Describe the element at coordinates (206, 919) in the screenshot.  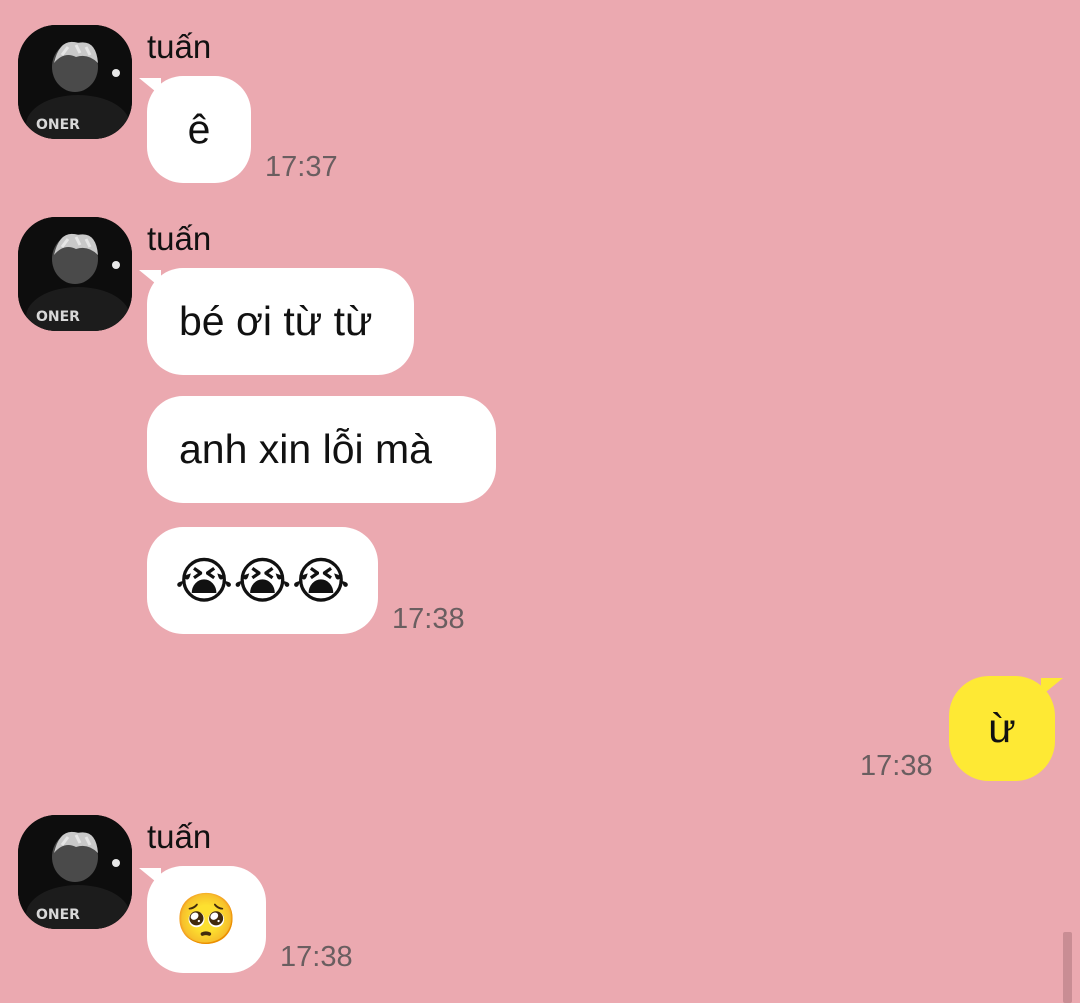
I see `pleading-face-emoji: 🥺` at that location.